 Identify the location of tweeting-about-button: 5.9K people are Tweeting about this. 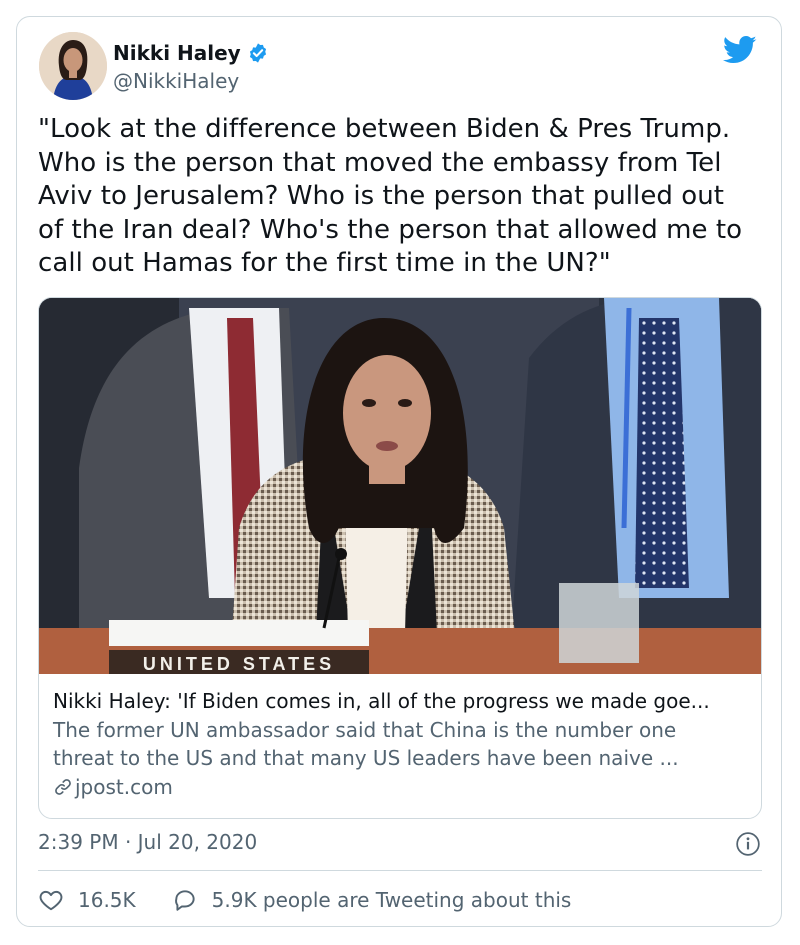
(372, 900).